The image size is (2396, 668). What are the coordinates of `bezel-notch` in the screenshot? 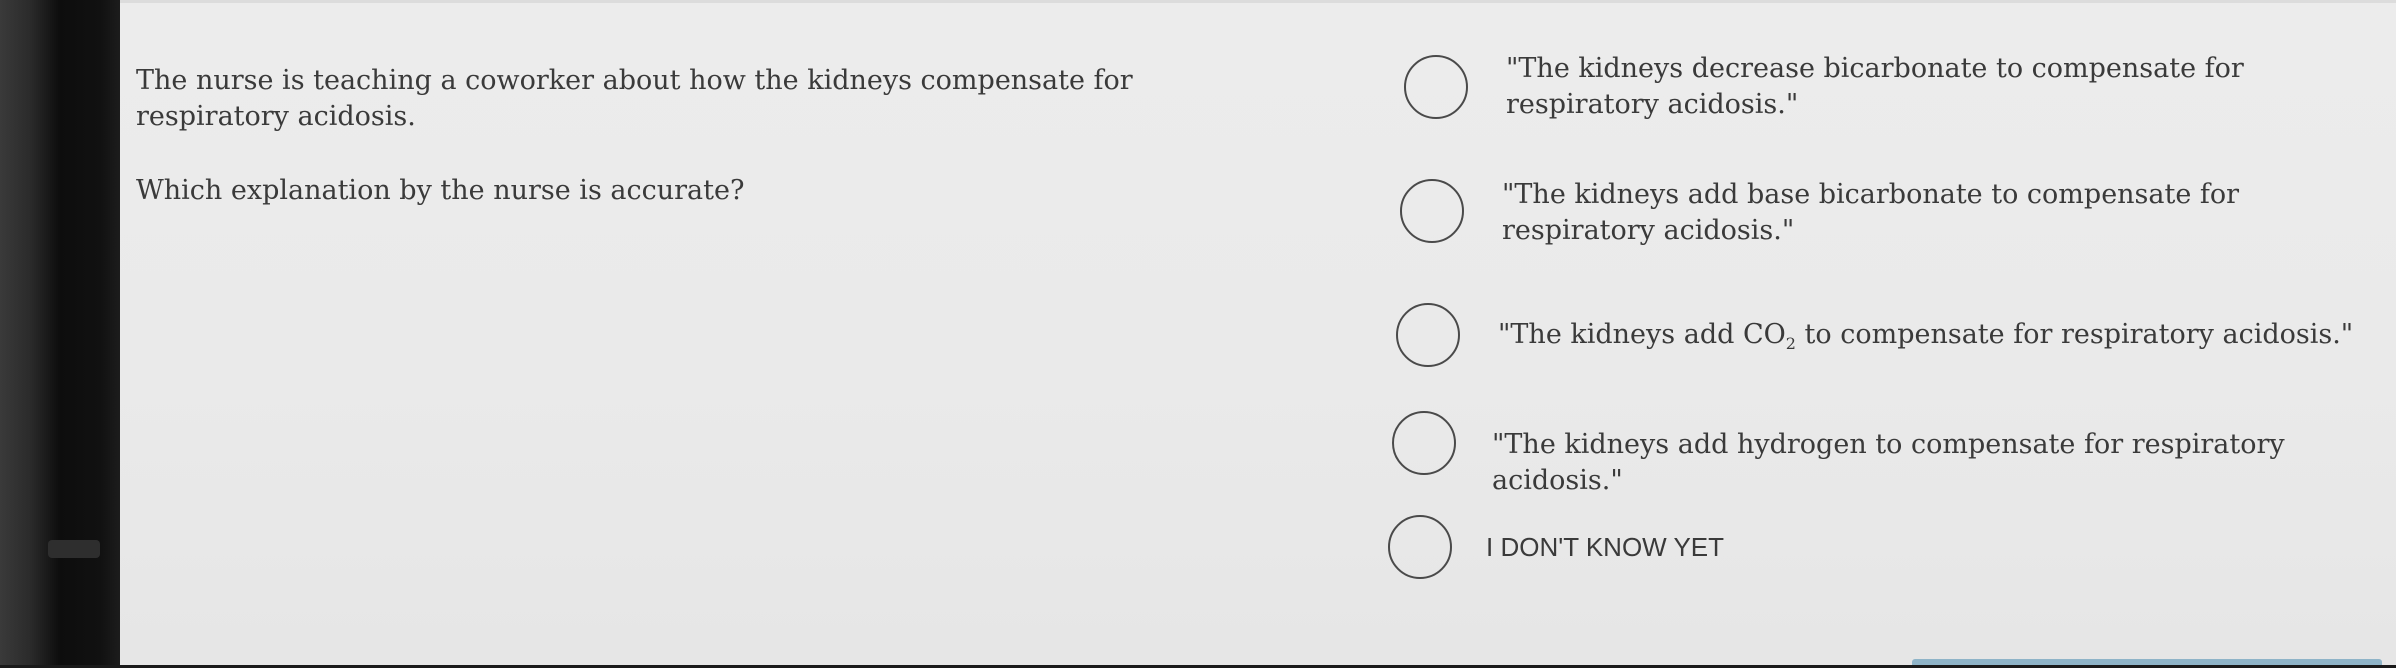 It's located at (74, 549).